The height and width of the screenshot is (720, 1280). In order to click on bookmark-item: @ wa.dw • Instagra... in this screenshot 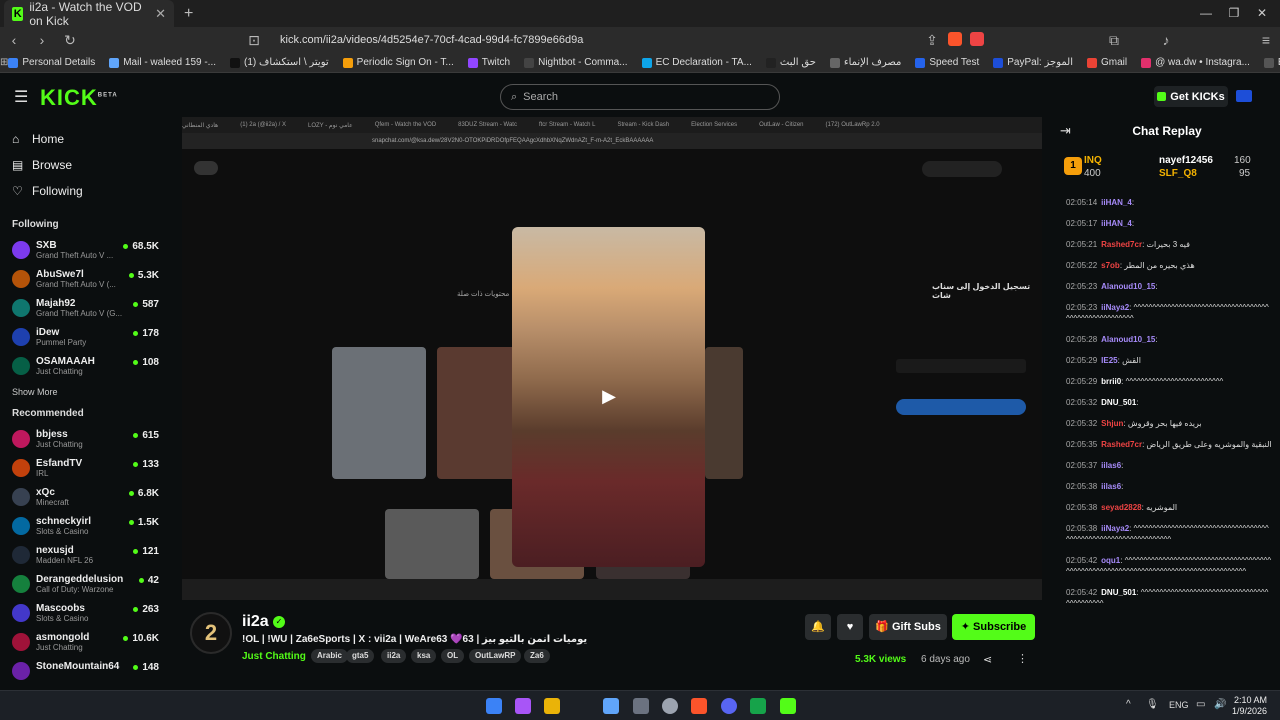, I will do `click(1195, 62)`.